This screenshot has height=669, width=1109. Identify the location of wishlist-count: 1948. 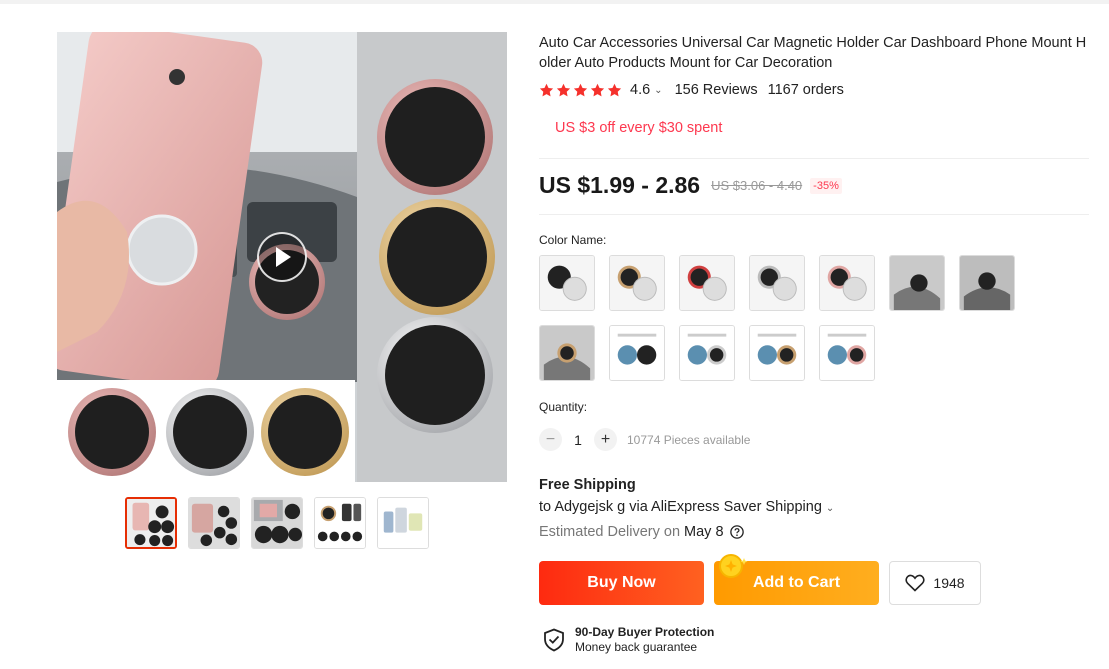
(949, 583).